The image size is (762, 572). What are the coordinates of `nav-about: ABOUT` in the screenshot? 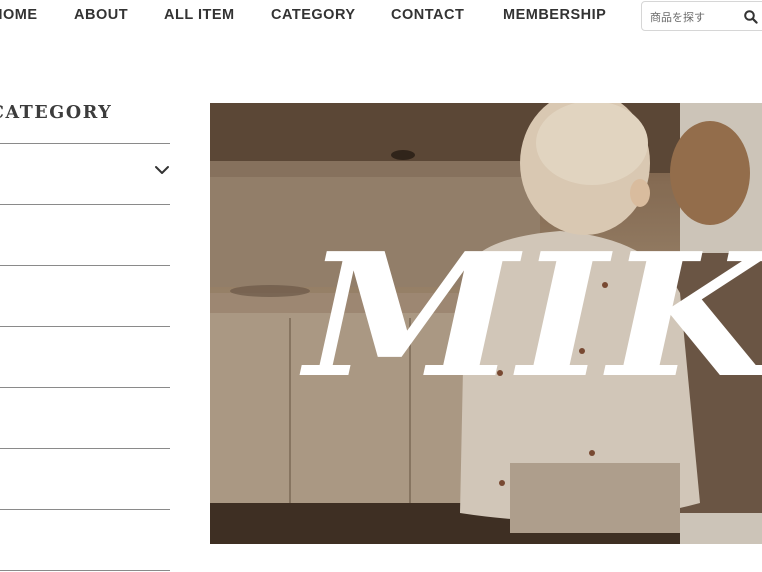 It's located at (101, 15).